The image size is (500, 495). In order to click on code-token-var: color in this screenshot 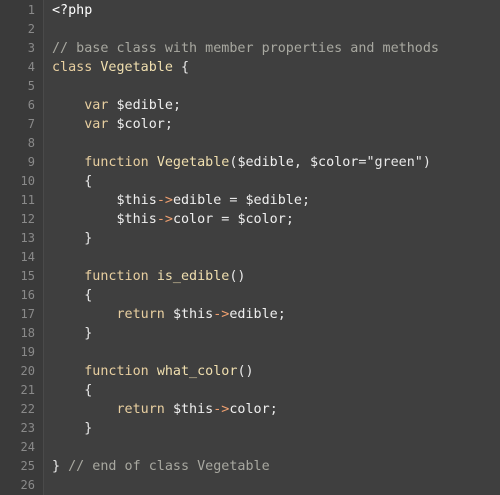, I will do `click(193, 219)`.